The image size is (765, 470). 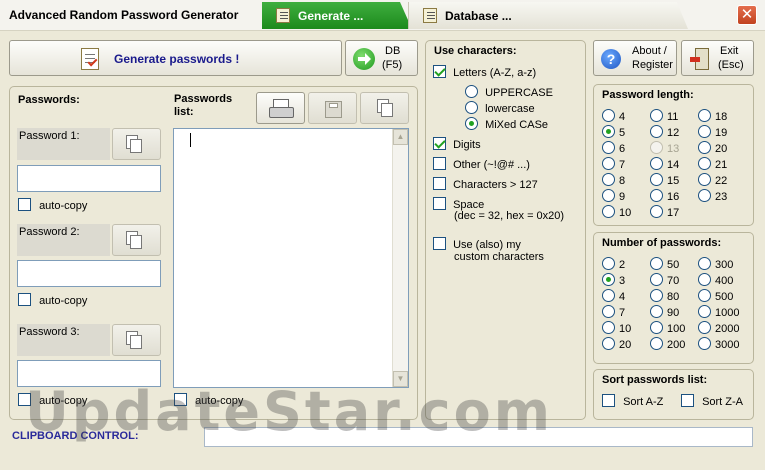 What do you see at coordinates (747, 15) in the screenshot?
I see `close-button: ✕` at bounding box center [747, 15].